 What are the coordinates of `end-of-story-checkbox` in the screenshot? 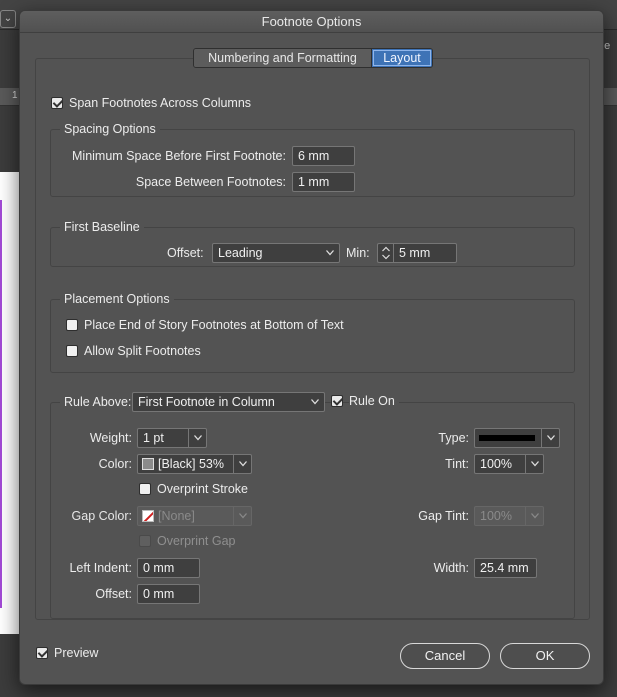 It's located at (72, 325).